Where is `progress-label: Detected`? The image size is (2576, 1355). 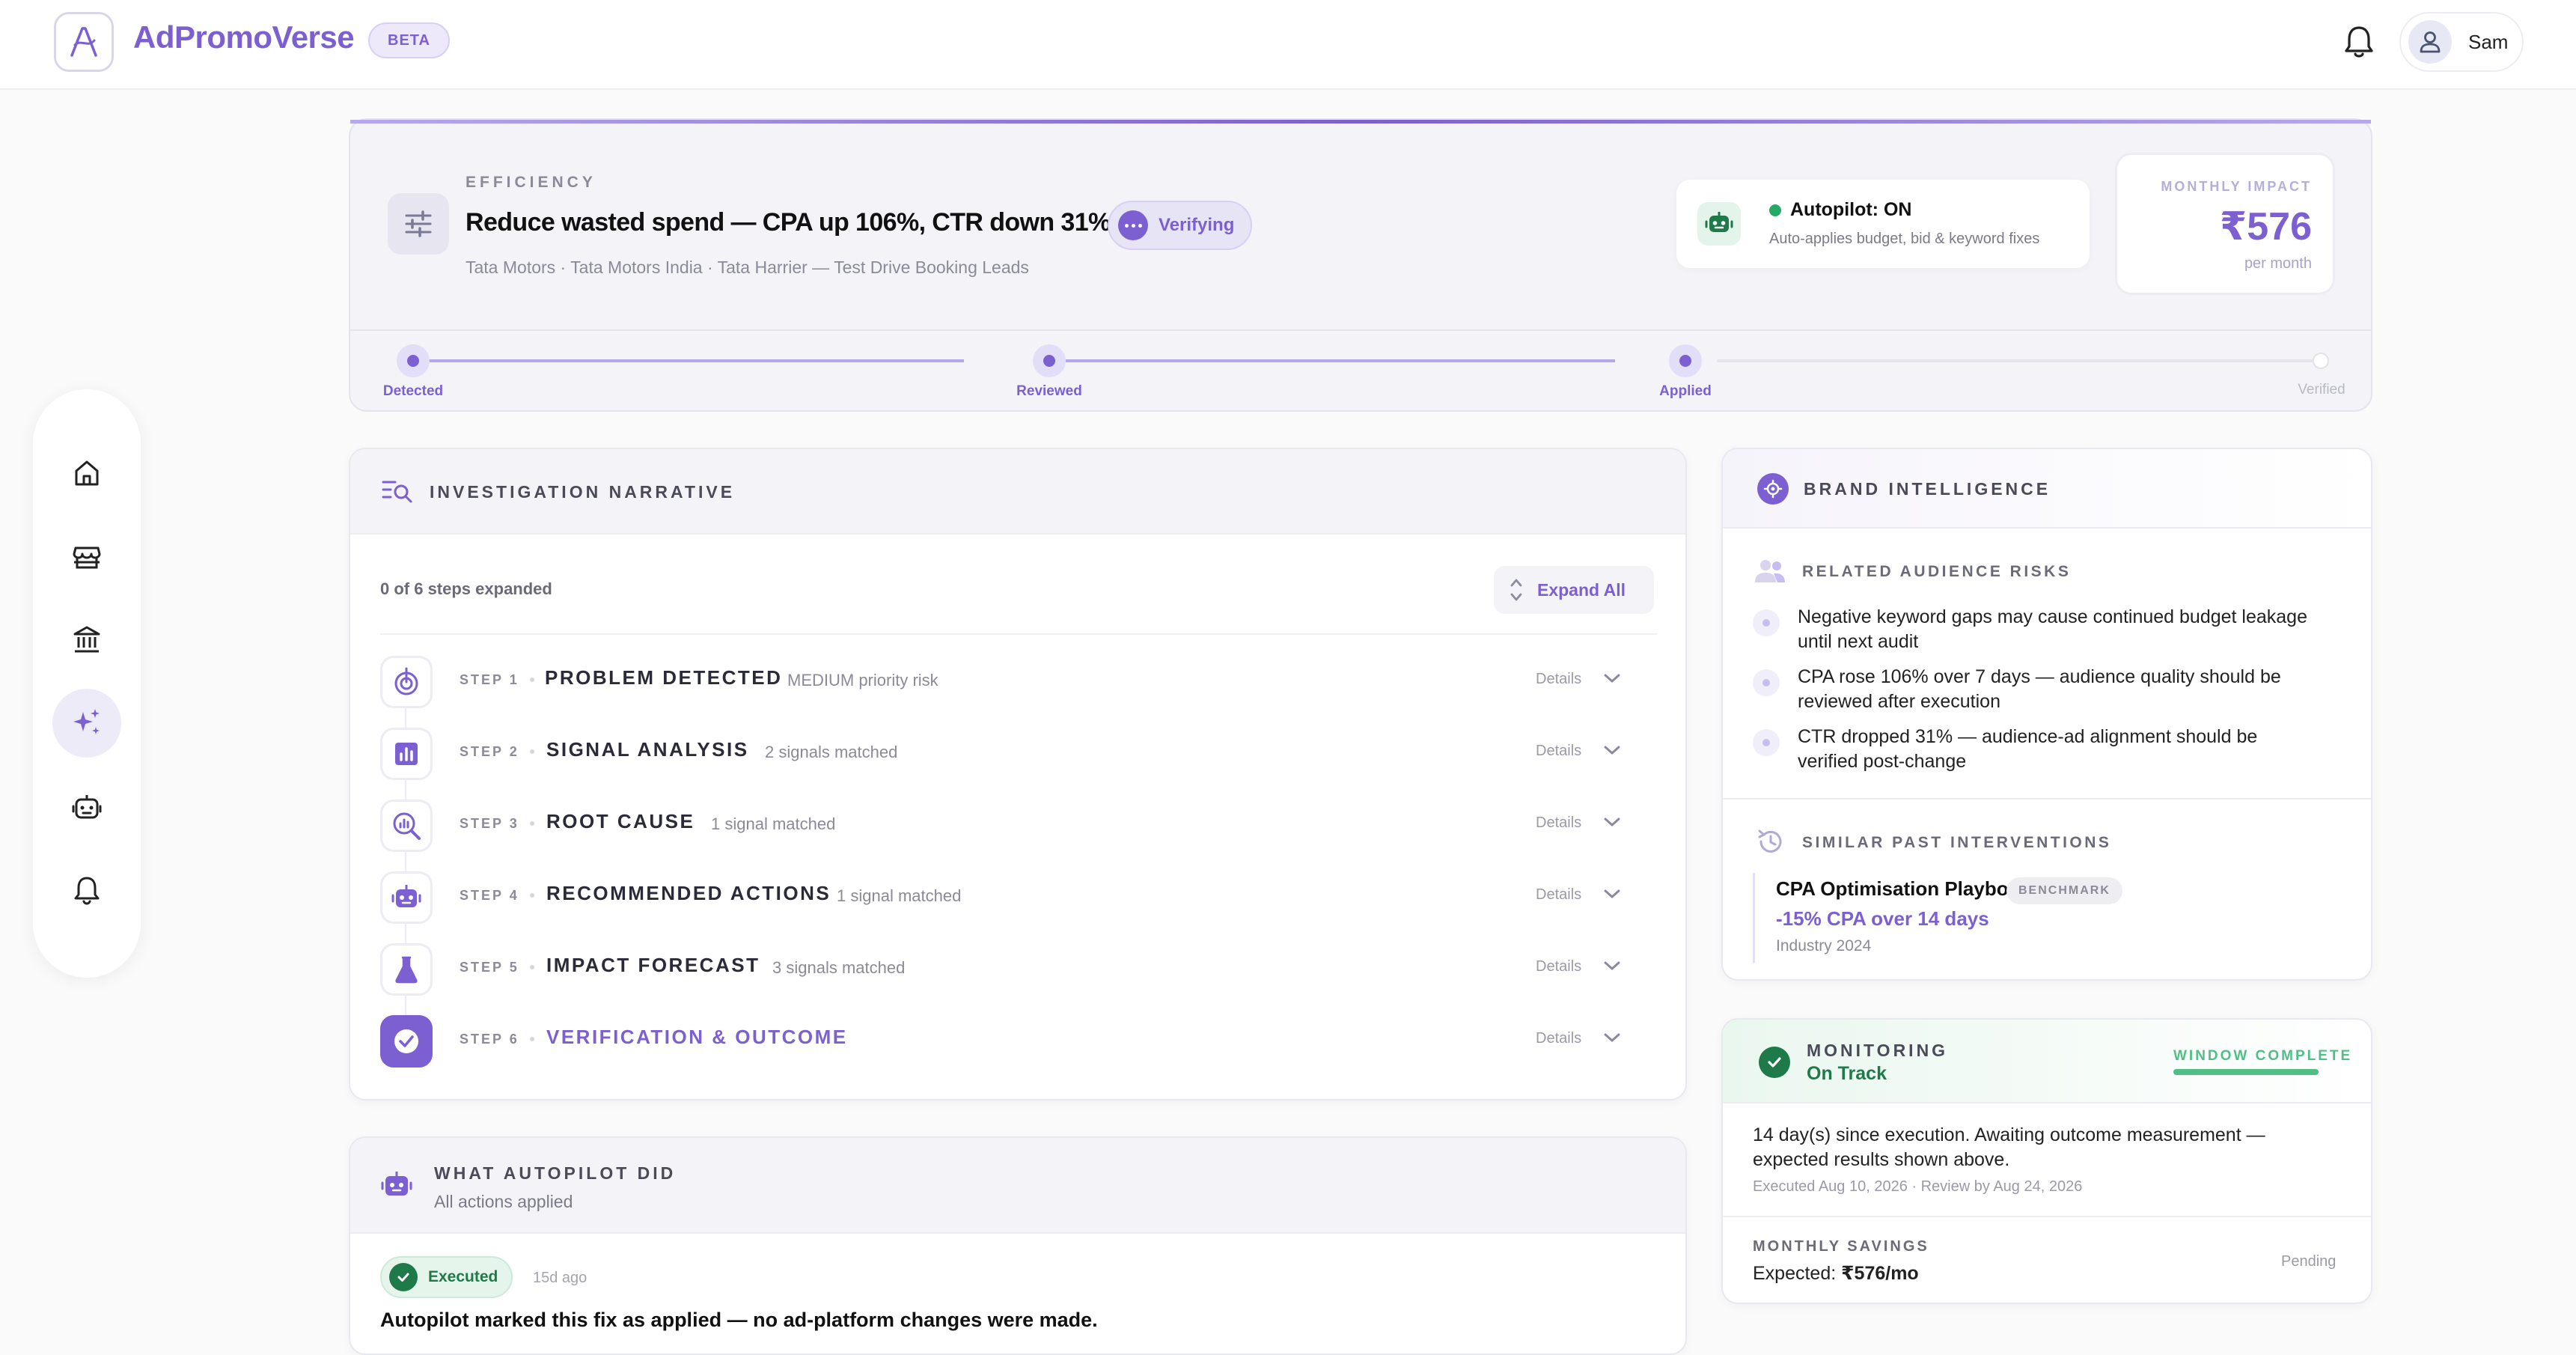
progress-label: Detected is located at coordinates (413, 391).